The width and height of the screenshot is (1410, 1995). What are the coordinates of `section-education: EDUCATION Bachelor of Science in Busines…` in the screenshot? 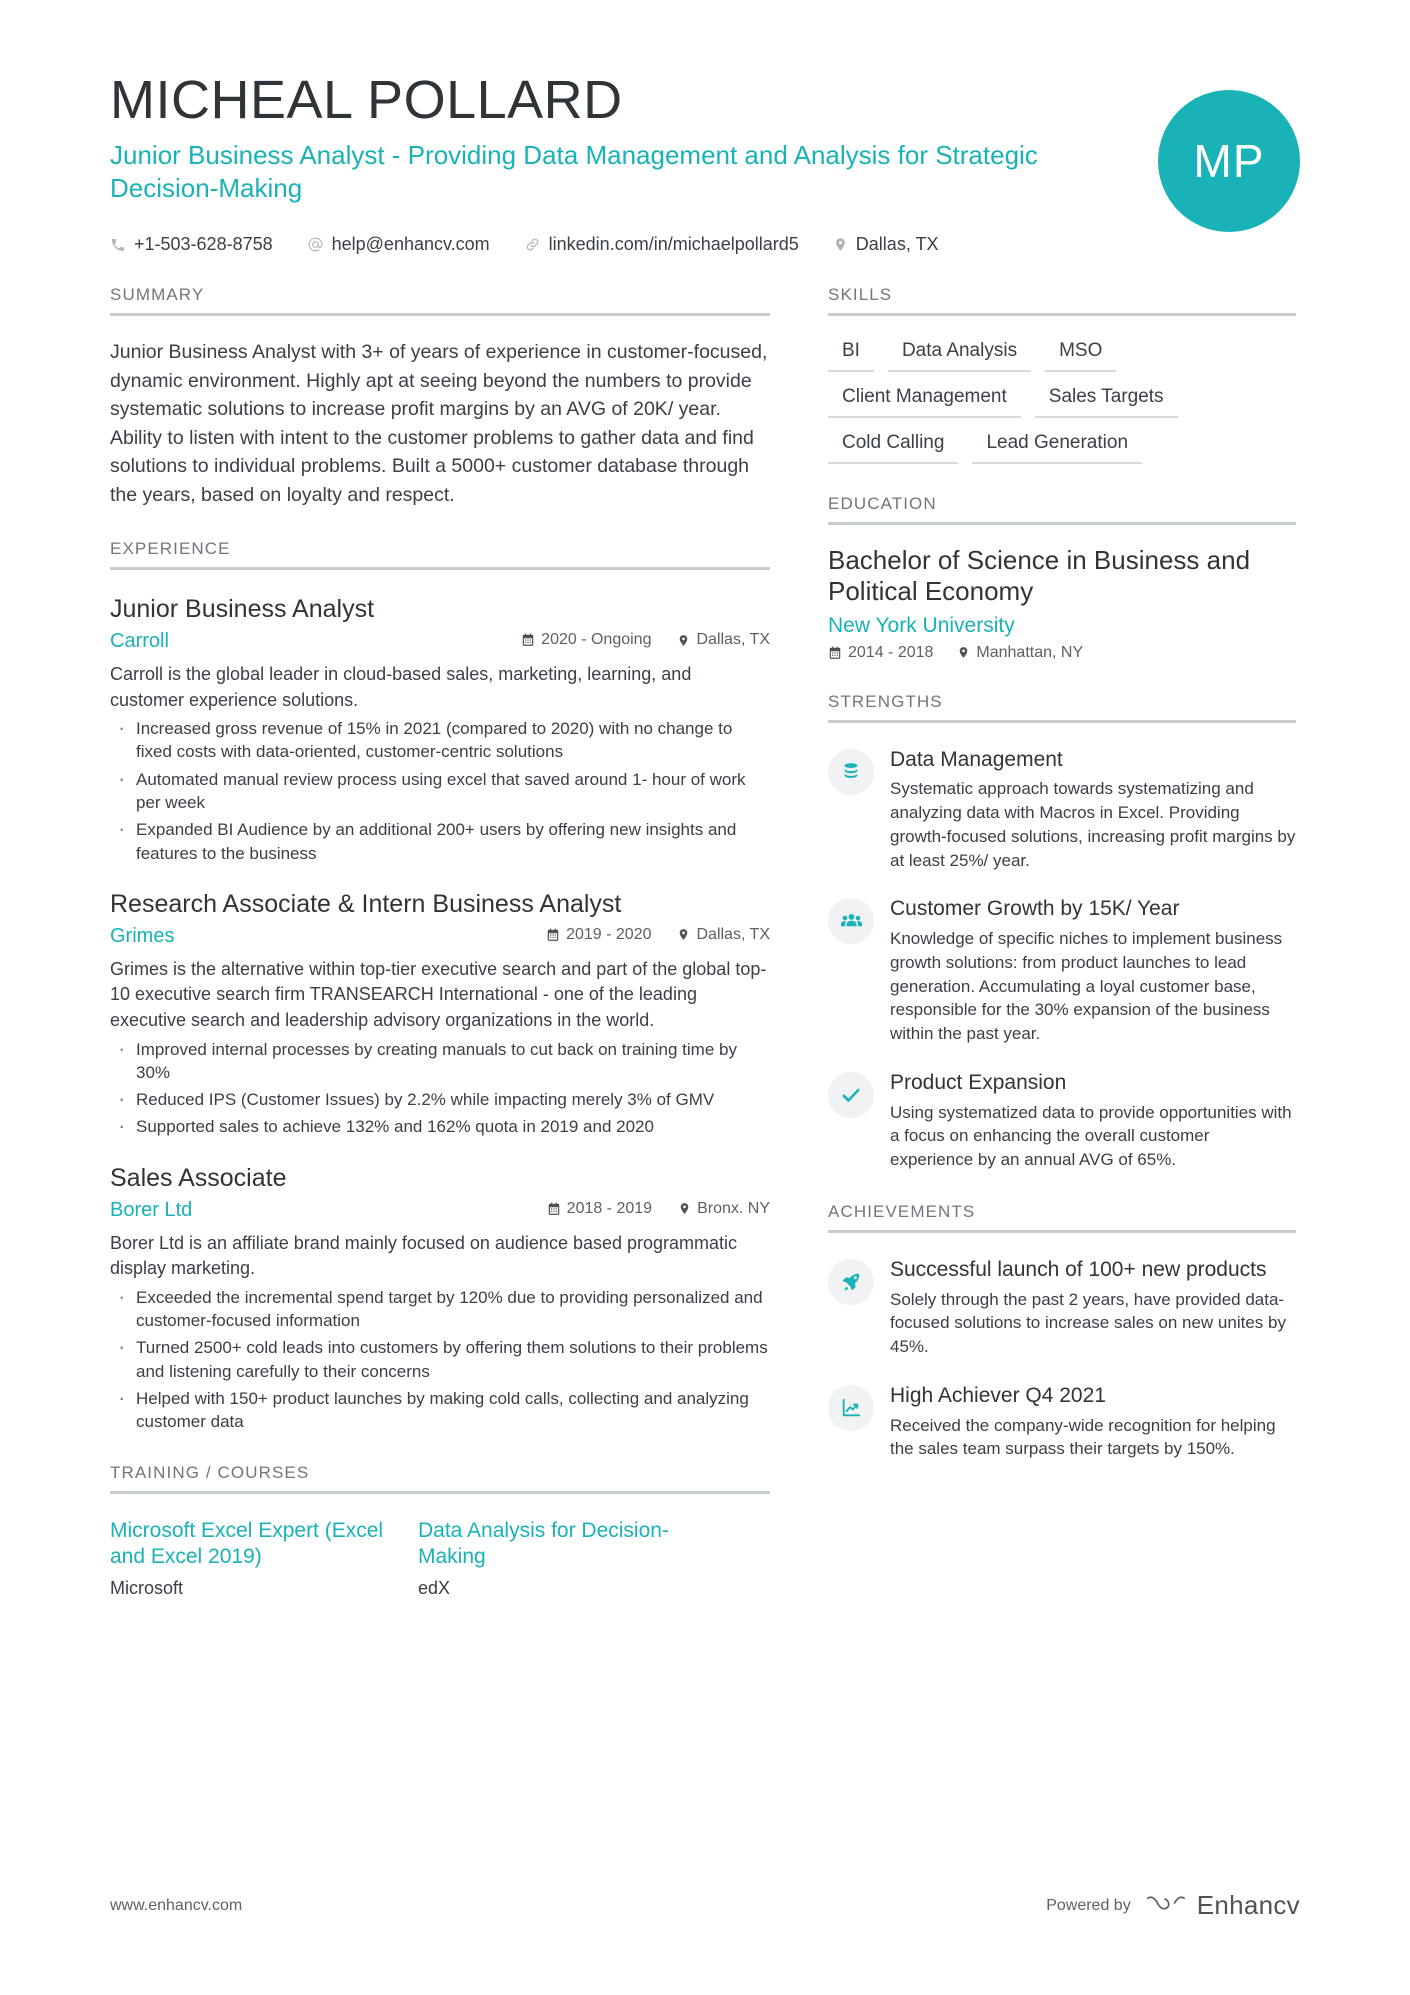 It's located at (1062, 577).